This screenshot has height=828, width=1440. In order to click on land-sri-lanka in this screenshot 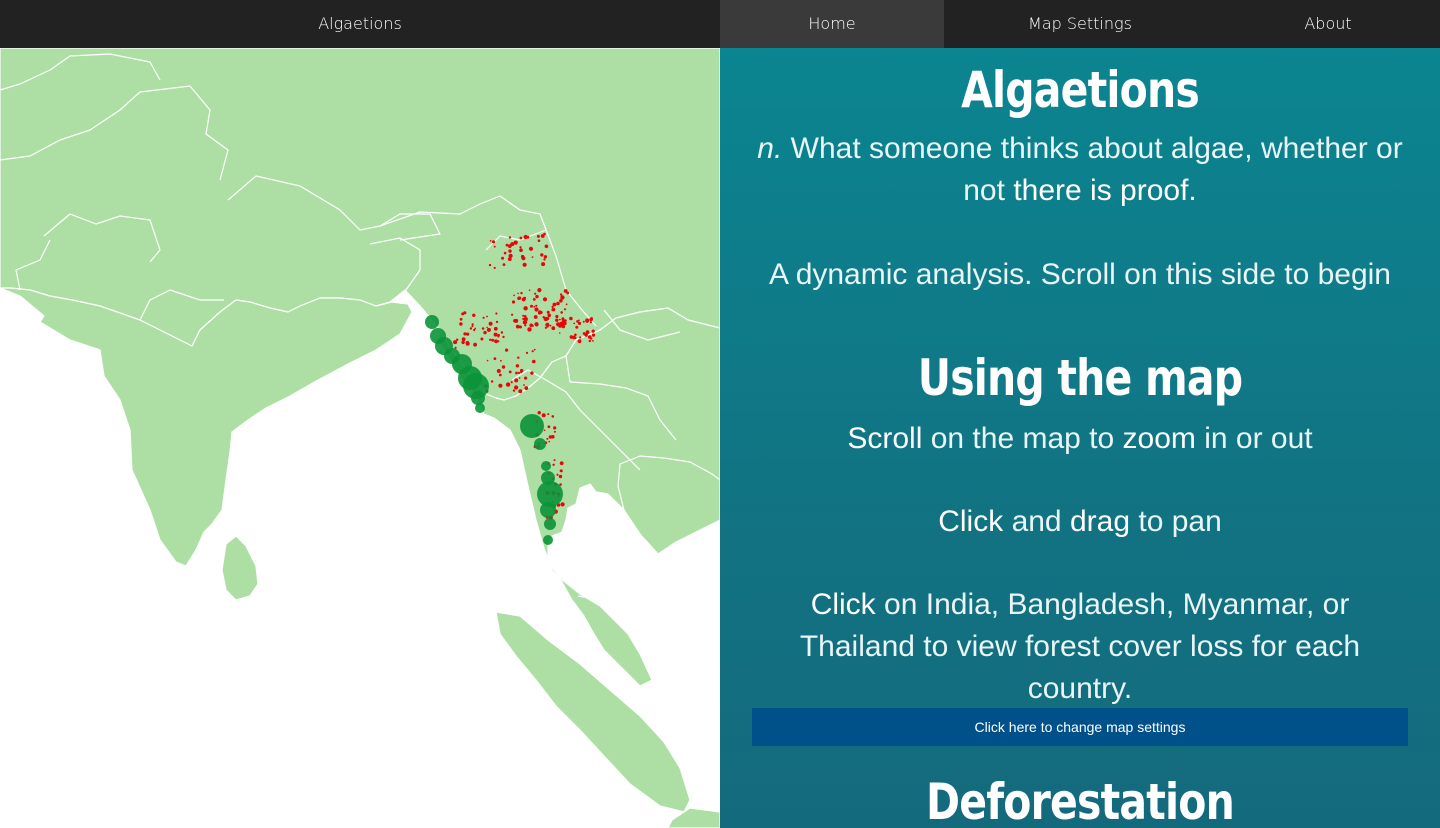, I will do `click(240, 568)`.